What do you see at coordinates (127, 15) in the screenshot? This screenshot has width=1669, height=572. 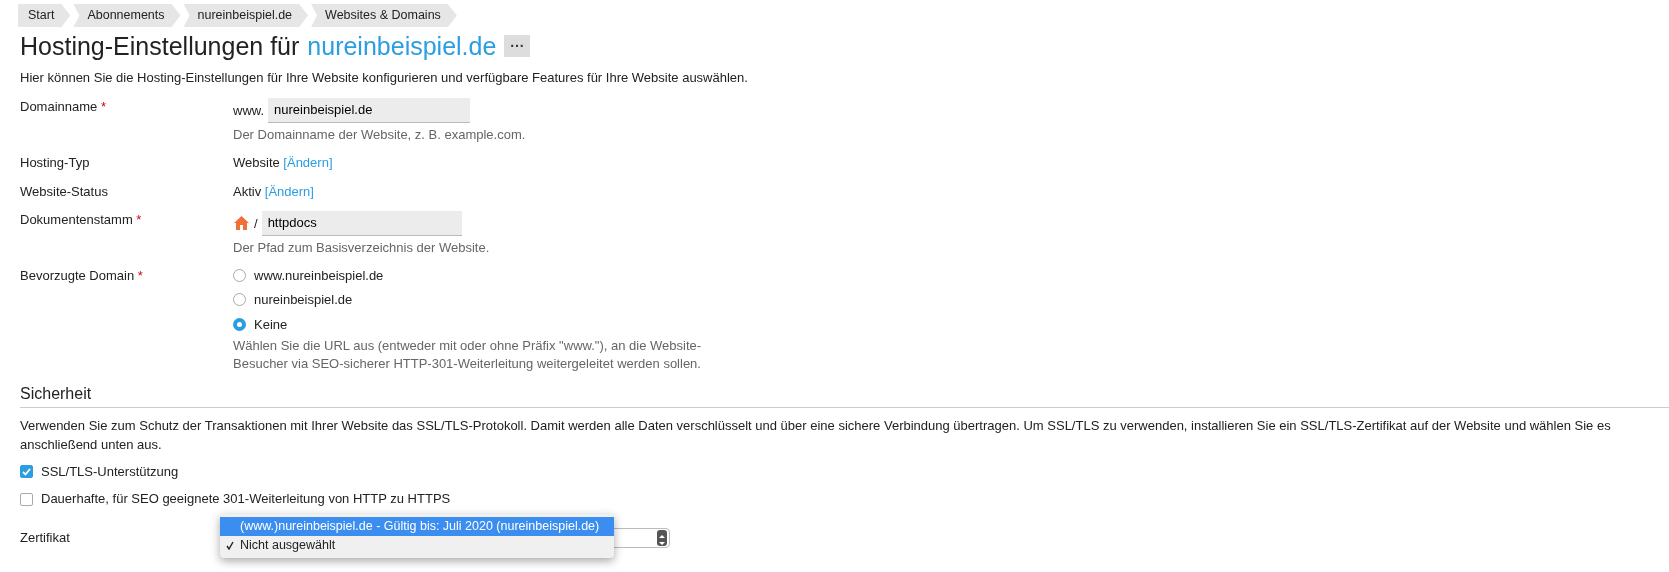 I see `breadcrumb-link: Abonnements` at bounding box center [127, 15].